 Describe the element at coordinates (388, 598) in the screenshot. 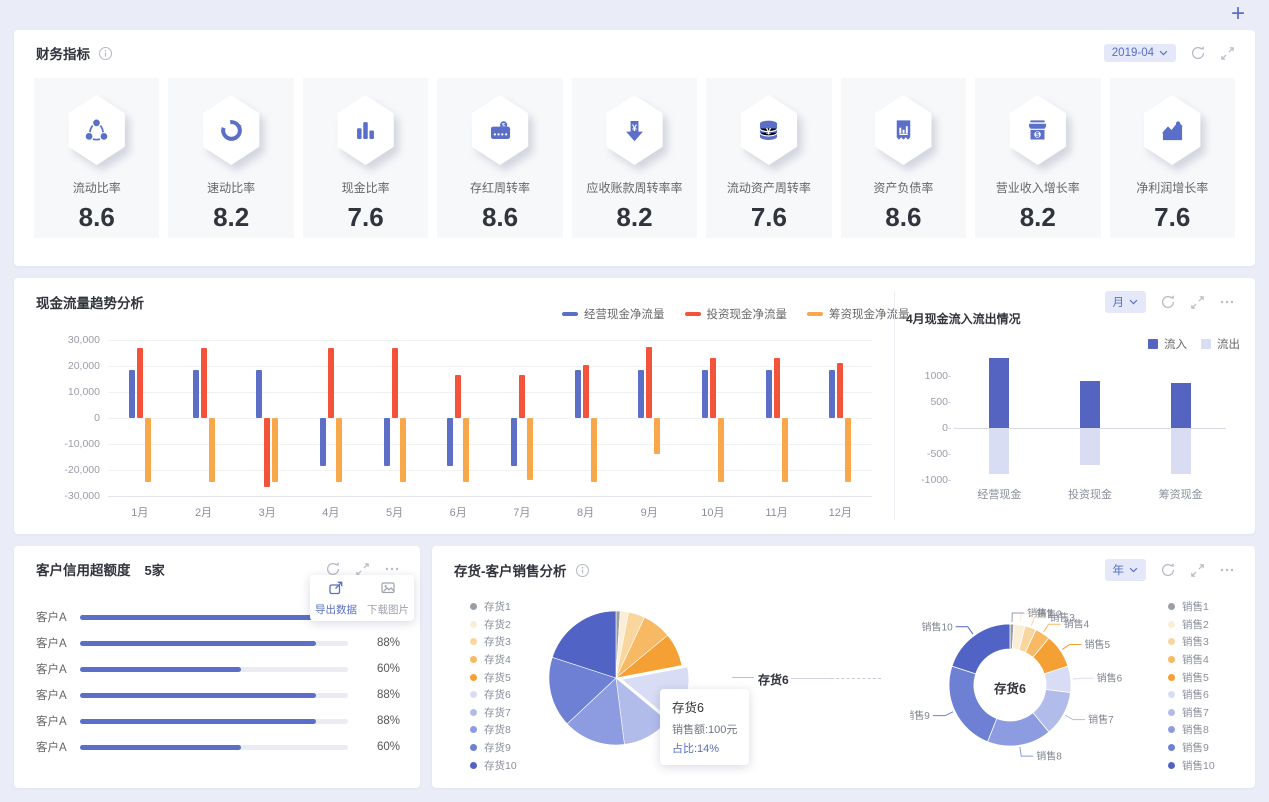

I see `download-image-menu-item: 下载图片` at that location.